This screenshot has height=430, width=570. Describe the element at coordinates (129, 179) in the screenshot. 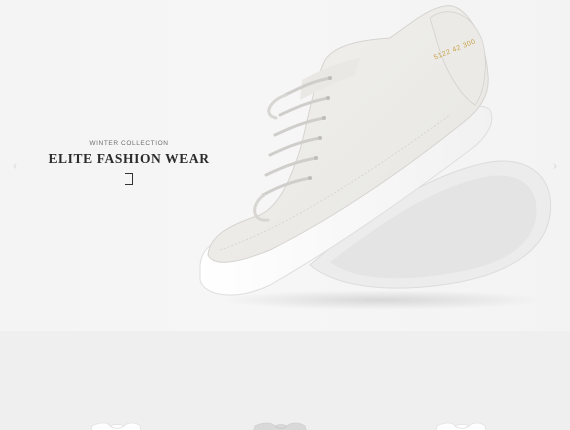

I see `bracket-button-icon` at that location.